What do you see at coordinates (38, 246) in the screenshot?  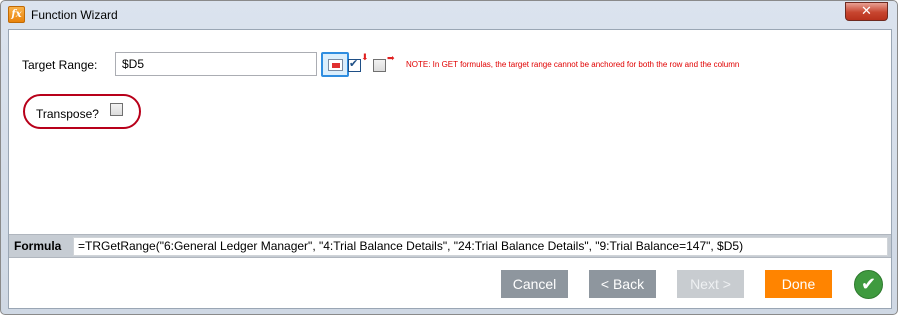 I see `formula-label: Formula` at bounding box center [38, 246].